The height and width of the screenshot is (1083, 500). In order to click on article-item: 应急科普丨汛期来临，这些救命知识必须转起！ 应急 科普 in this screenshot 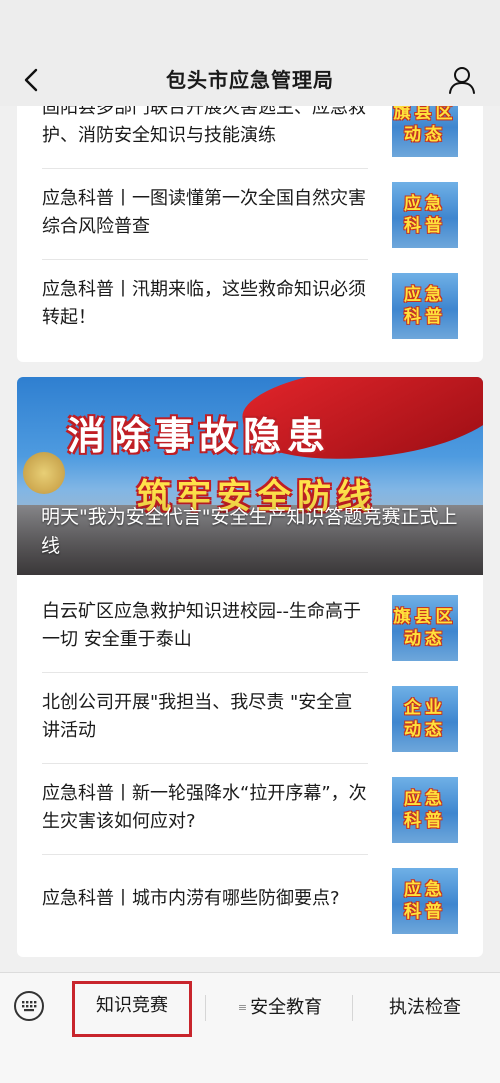, I will do `click(250, 305)`.